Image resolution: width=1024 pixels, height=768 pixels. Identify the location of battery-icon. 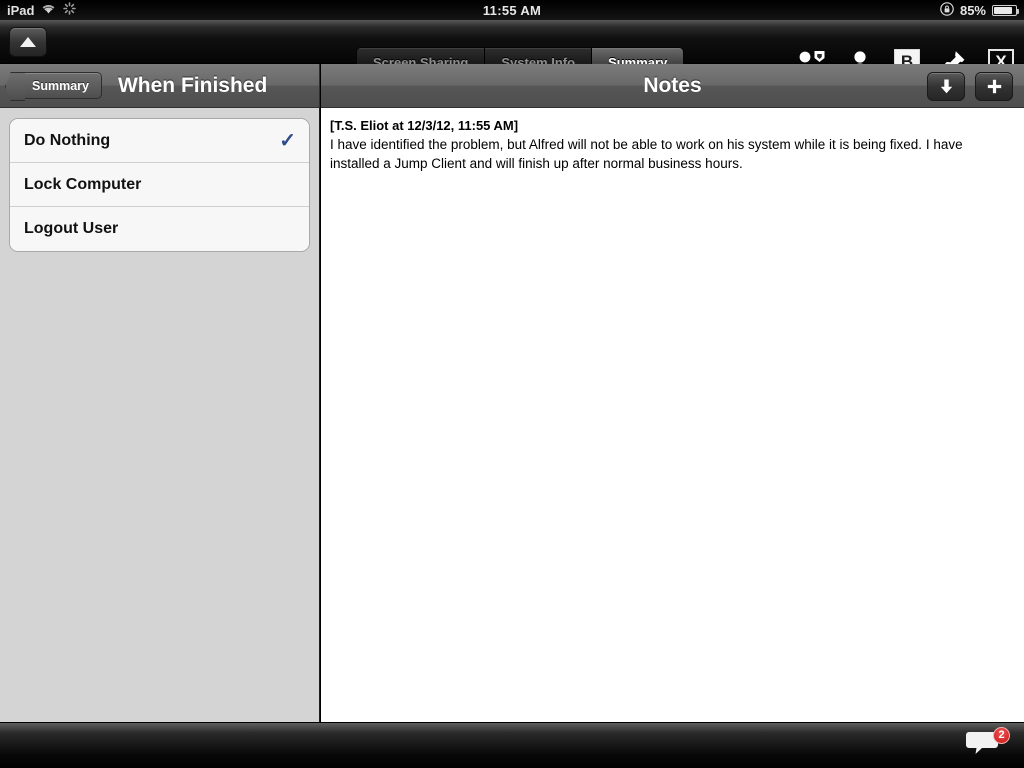
(1005, 10).